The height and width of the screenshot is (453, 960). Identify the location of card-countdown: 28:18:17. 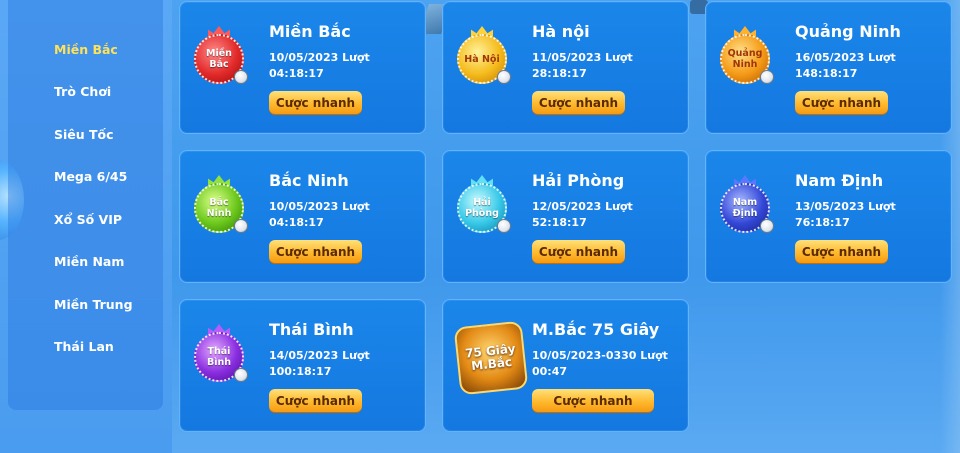
(559, 73).